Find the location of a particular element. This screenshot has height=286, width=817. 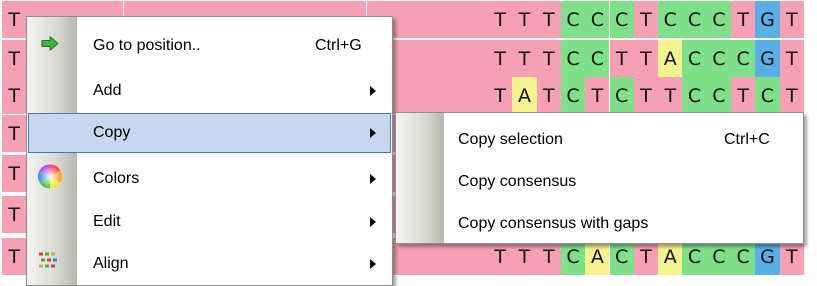

menu-item-label: Go to position.. is located at coordinates (147, 45).